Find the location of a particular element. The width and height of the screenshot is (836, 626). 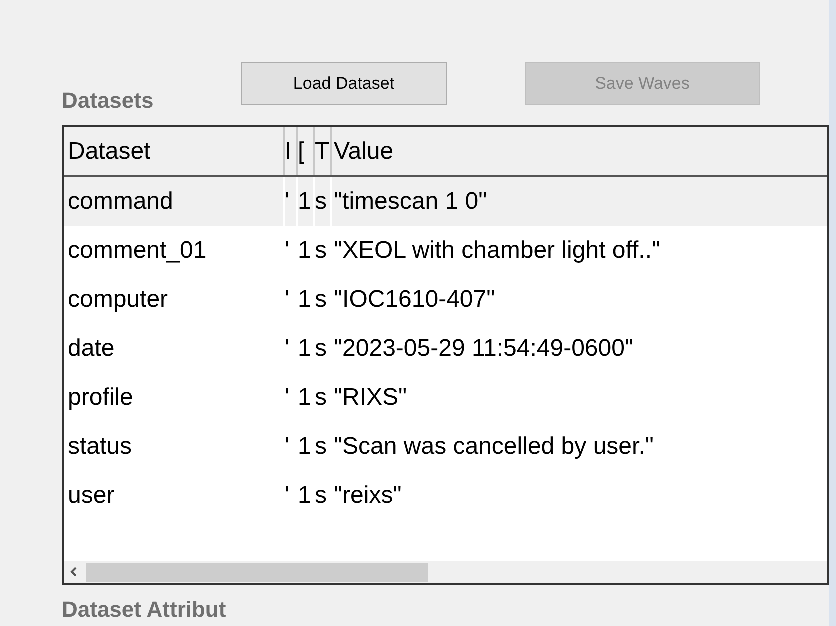

column-header: Dataset is located at coordinates (174, 151).